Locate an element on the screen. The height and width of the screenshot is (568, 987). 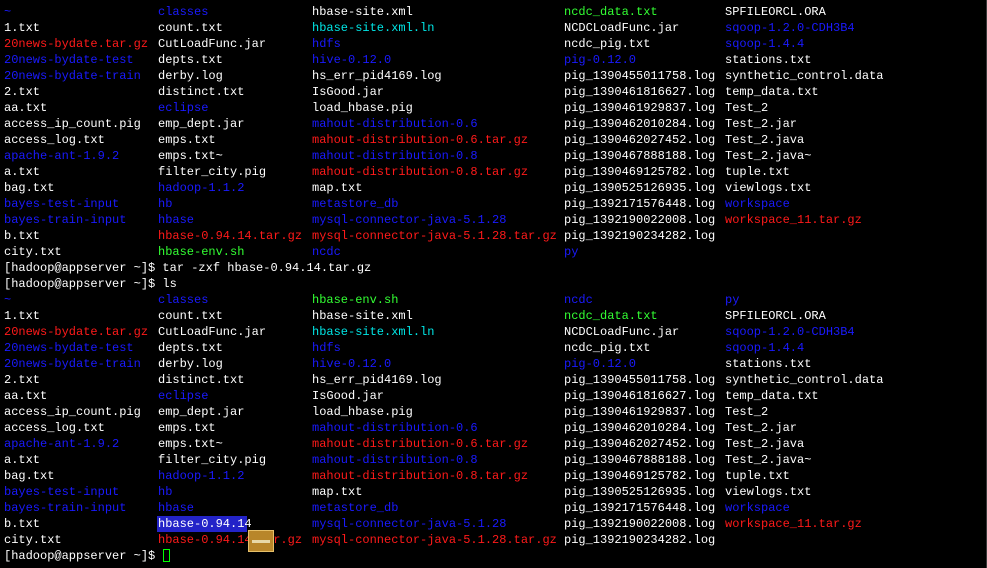
file-entry: emps.txt is located at coordinates (187, 140).